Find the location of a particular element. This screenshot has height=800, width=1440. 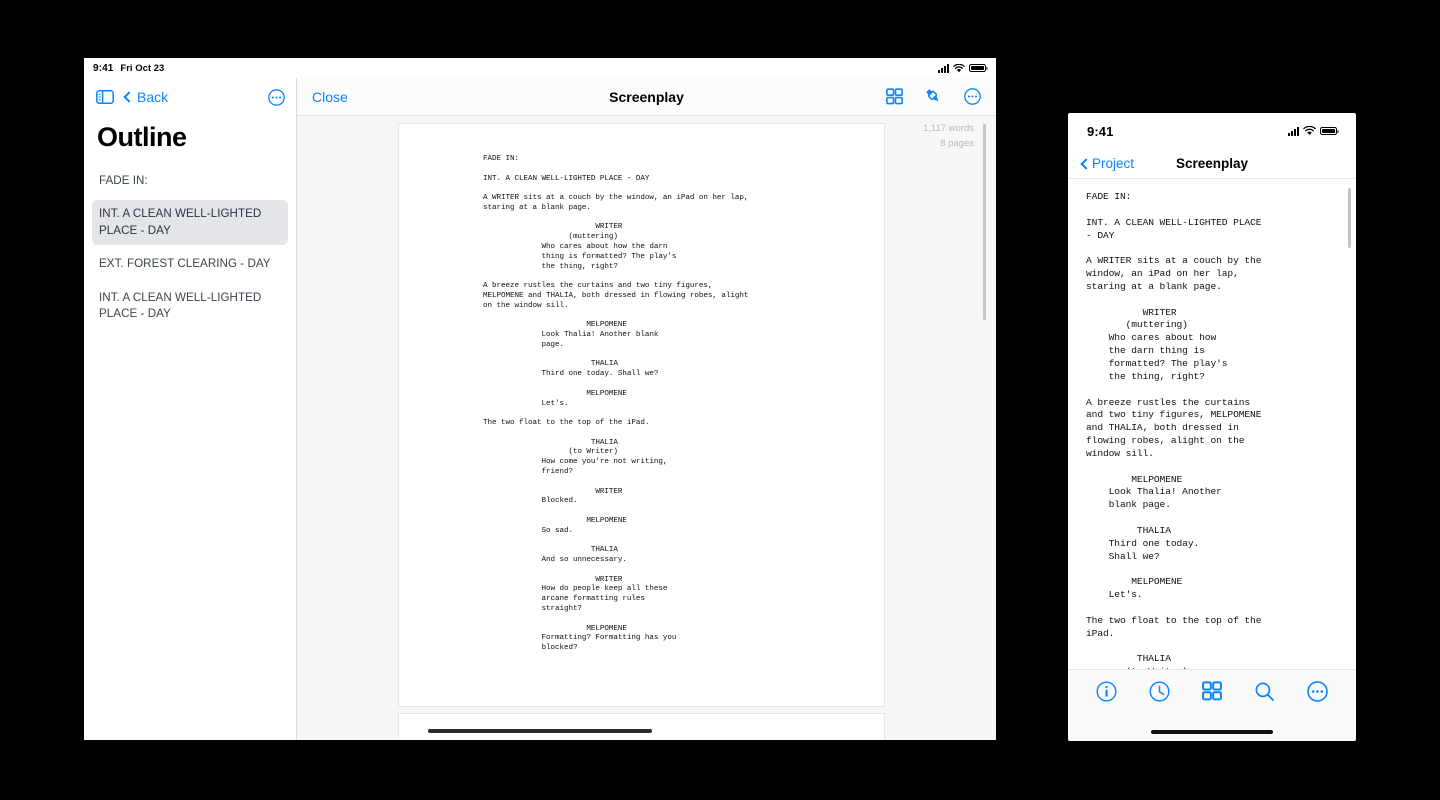

ipad-status-bar: 9:41 Fri Oct 23 is located at coordinates (540, 68).